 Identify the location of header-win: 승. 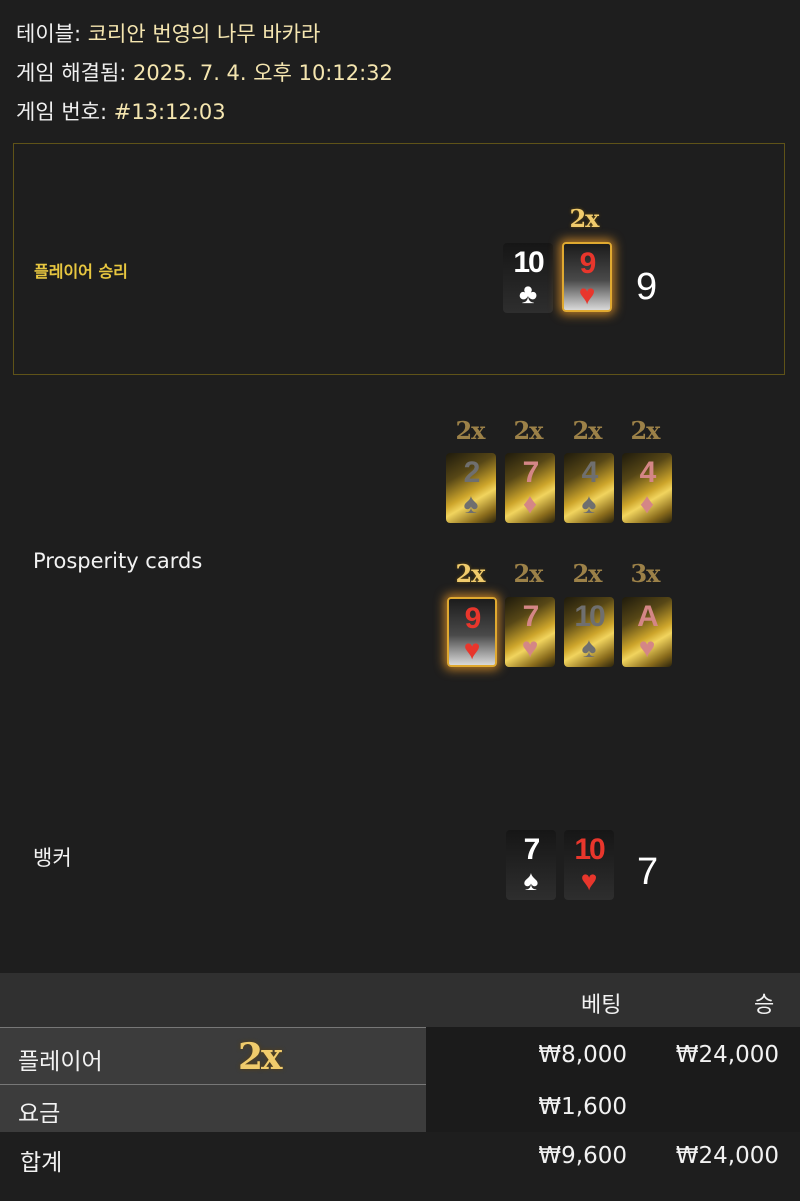
(764, 1005).